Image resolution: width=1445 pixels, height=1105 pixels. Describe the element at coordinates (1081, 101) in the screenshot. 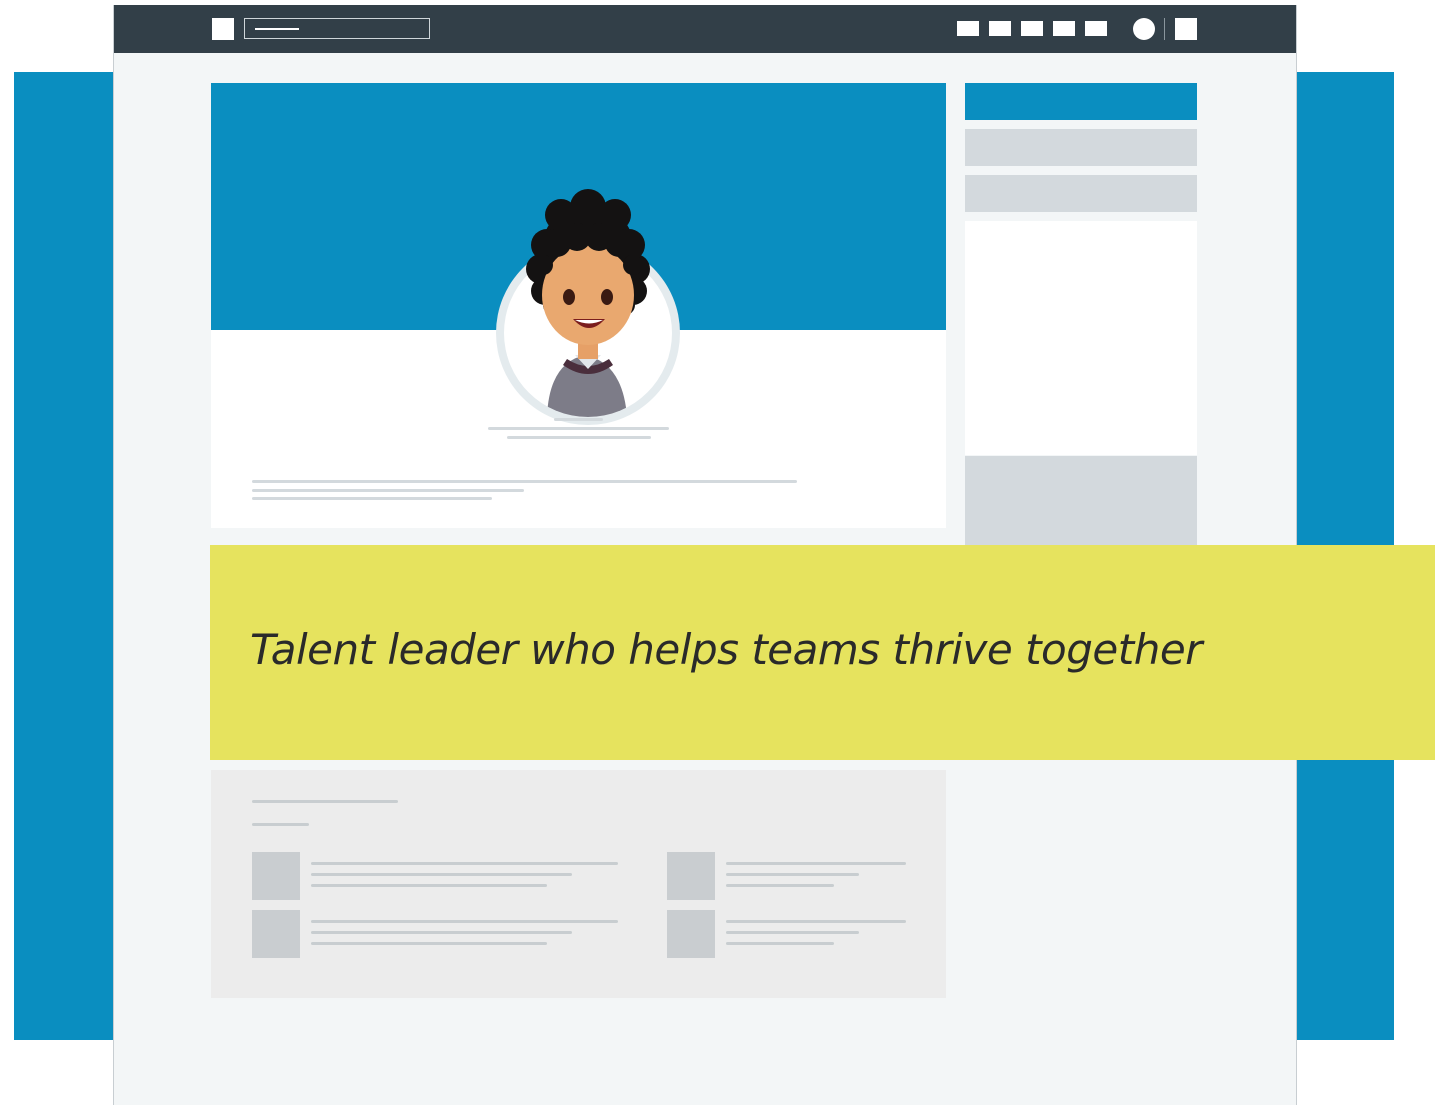

I see `sidebar-active-item` at that location.